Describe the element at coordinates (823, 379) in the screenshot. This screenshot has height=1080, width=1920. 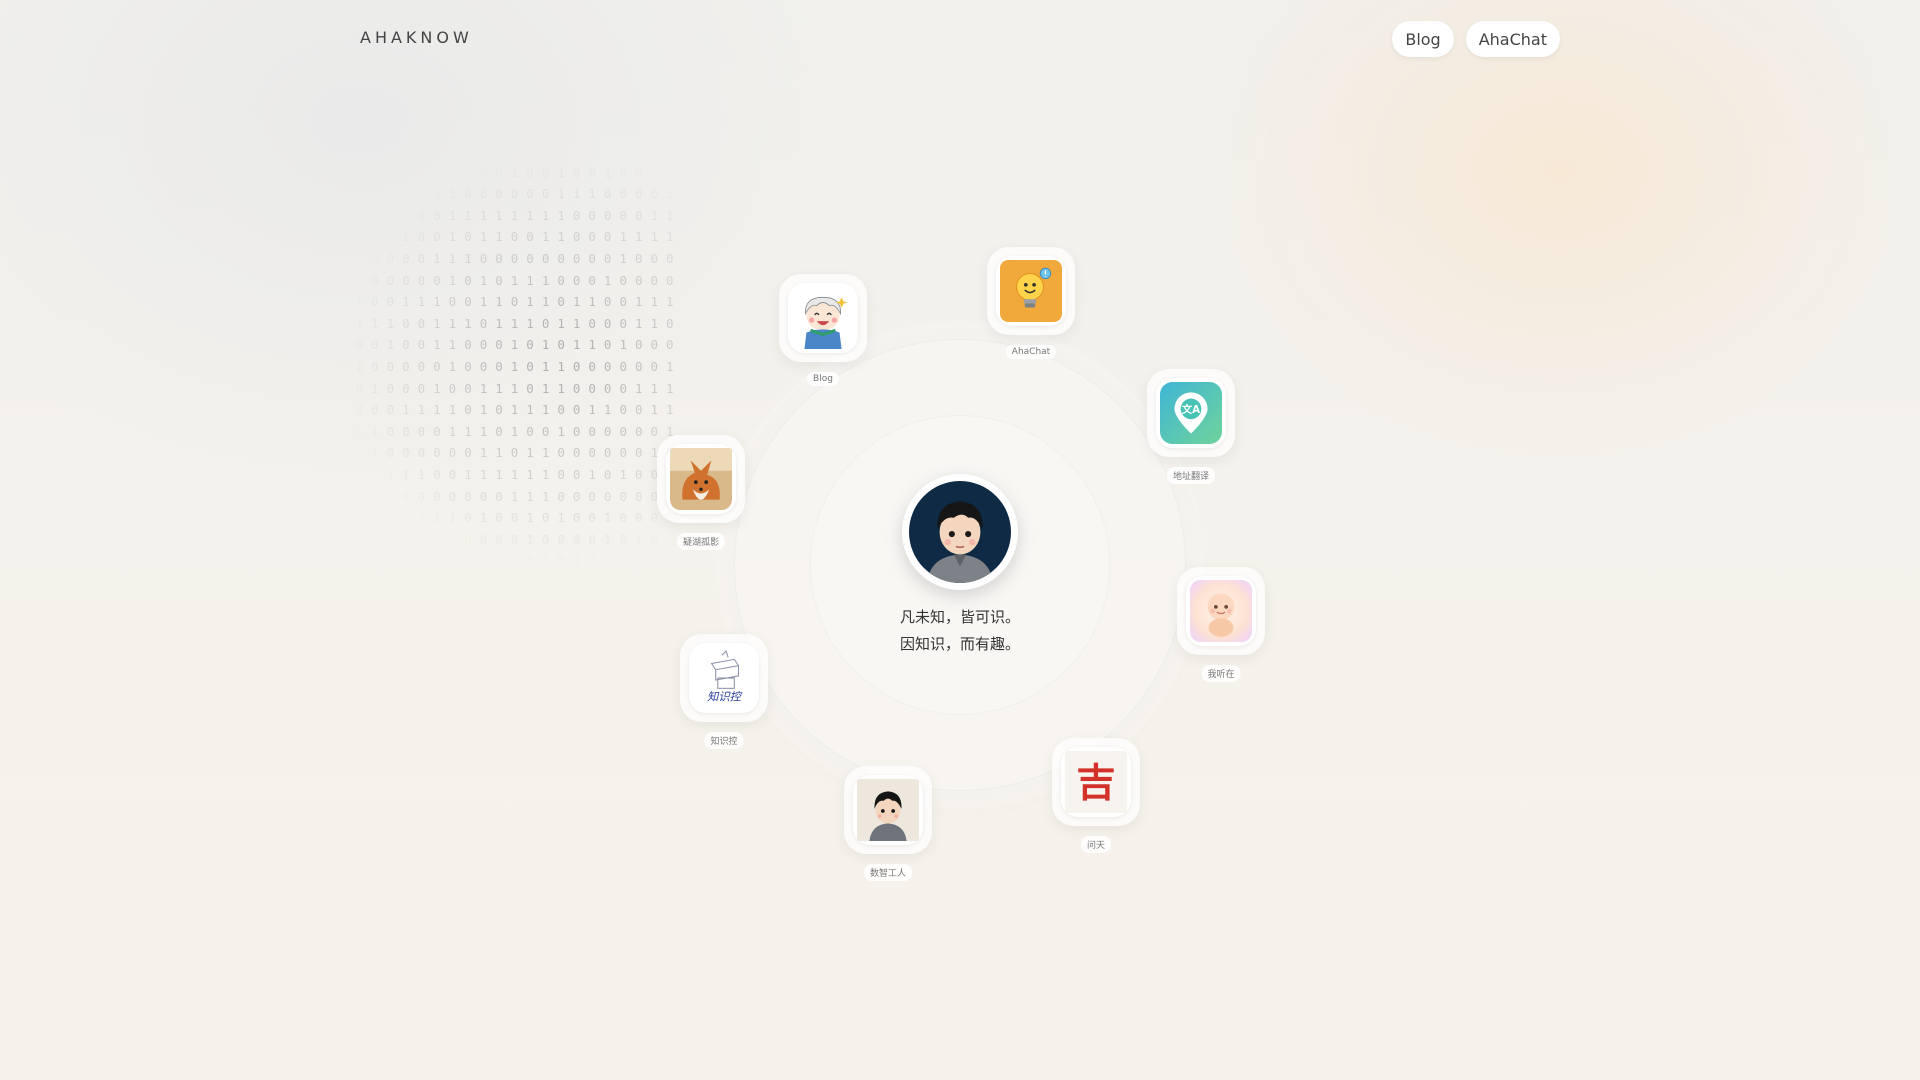
I see `app-blog-label: Blog` at that location.